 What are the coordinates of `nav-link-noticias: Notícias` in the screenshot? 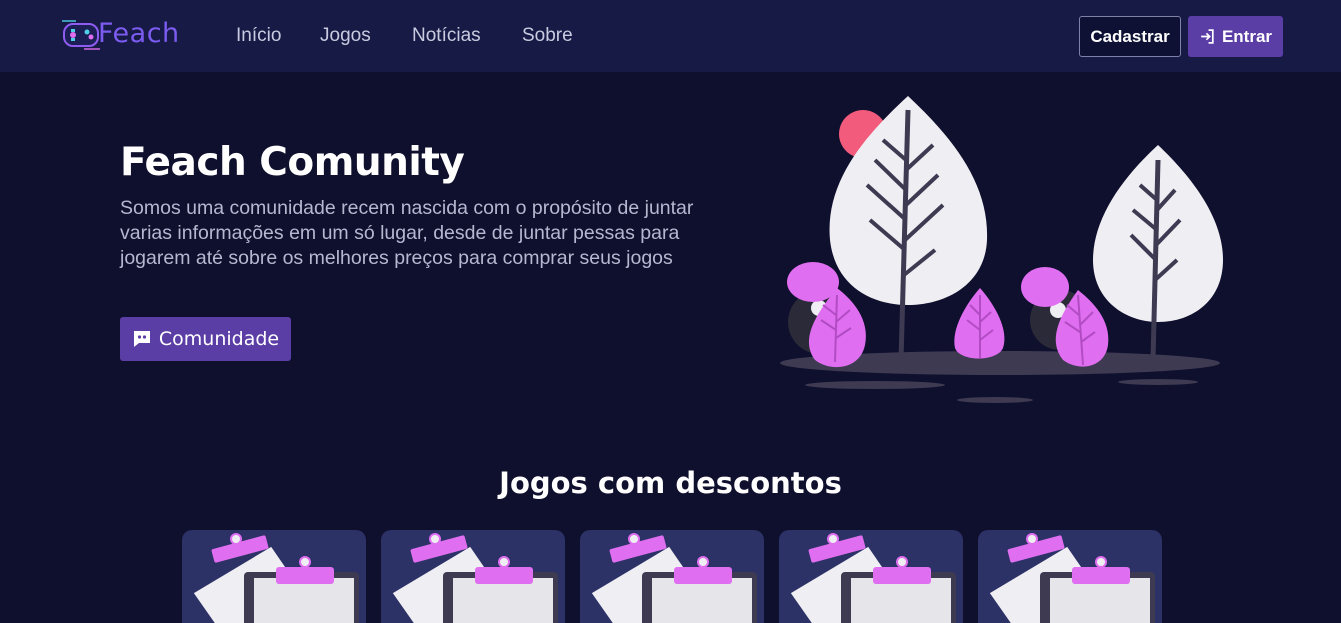 It's located at (446, 36).